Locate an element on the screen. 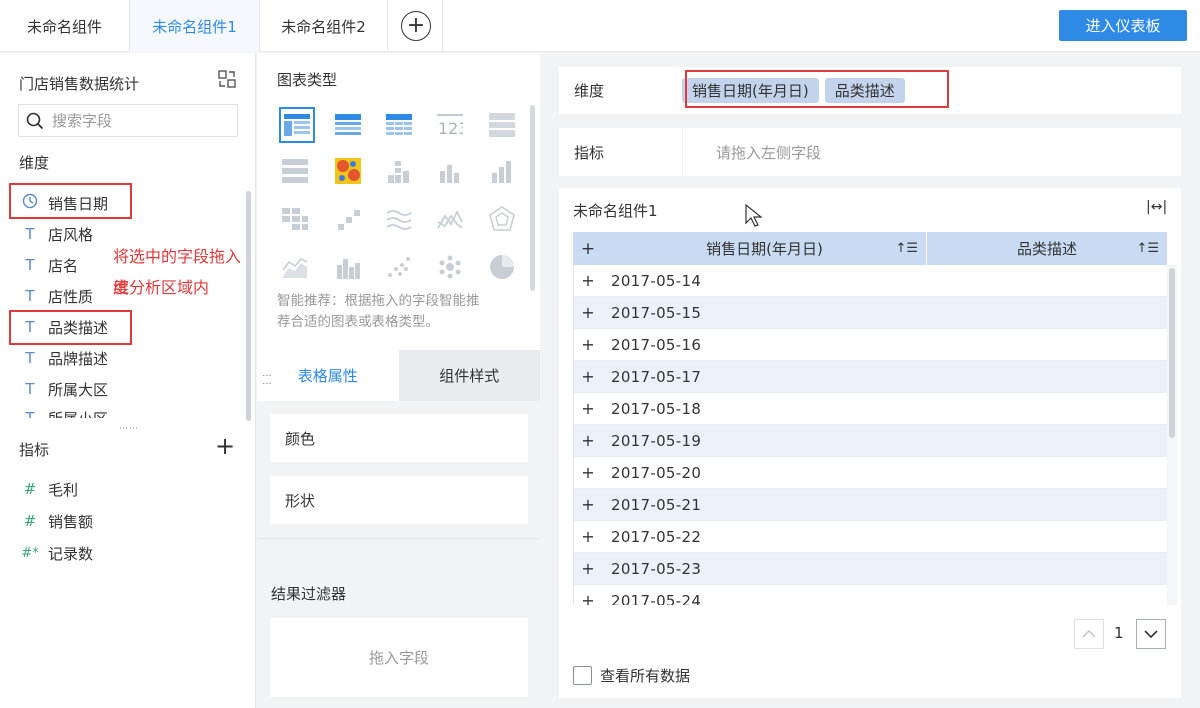  search-field-input: 搜索字段 is located at coordinates (128, 120).